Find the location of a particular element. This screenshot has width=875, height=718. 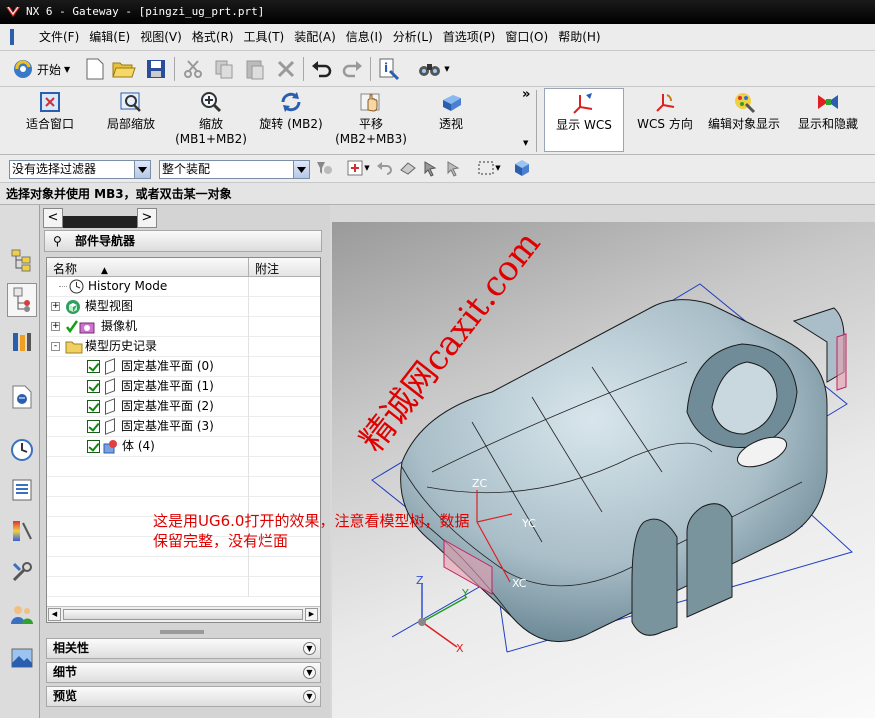

edit-object-display-button: 编辑对象显示 is located at coordinates (744, 121).